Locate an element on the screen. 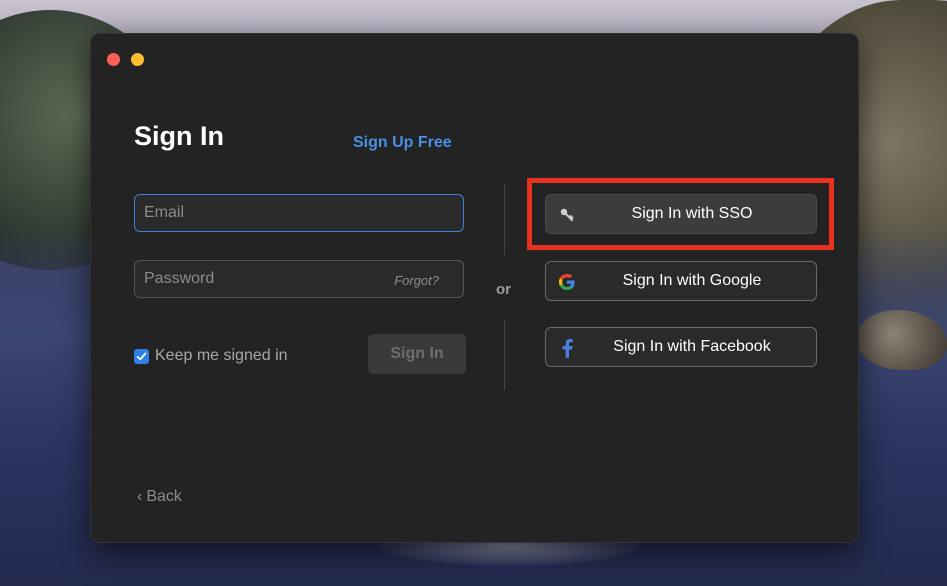  sign-in-google-button: Sign In with Google is located at coordinates (681, 281).